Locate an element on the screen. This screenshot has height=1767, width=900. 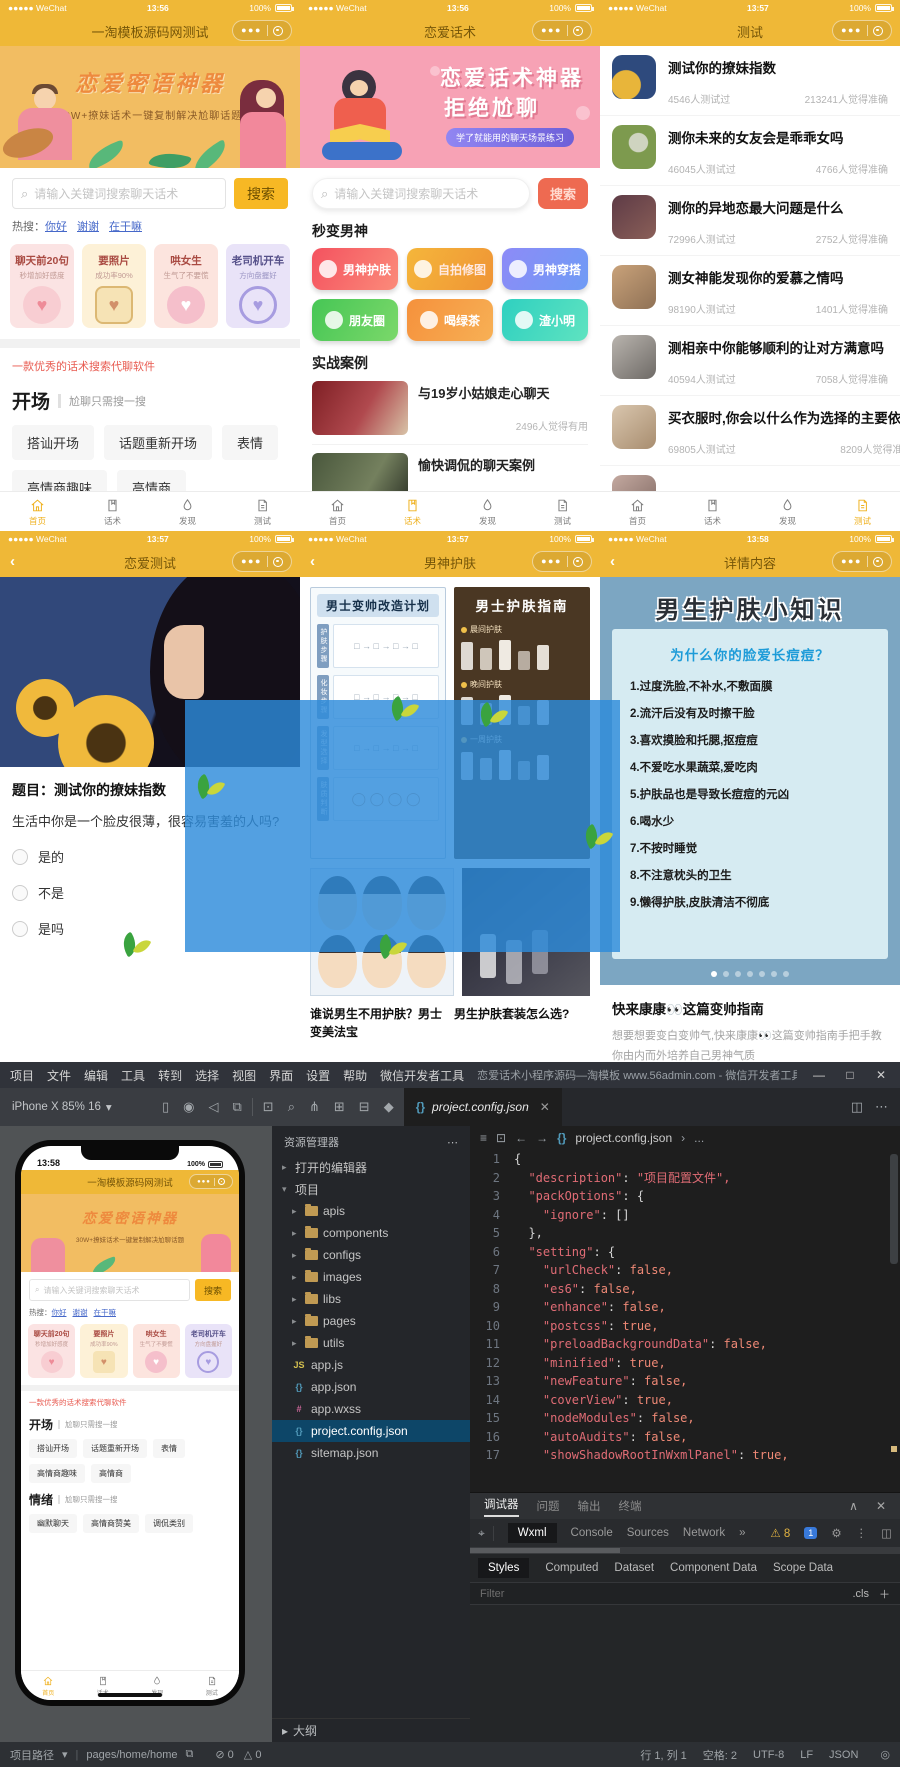
file-row: JS app.js is located at coordinates (371, 1365).